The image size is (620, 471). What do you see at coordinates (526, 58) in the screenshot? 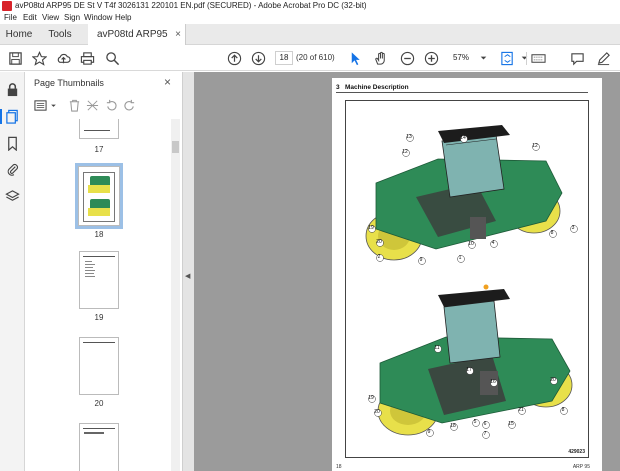
I see `toolbar-divider` at bounding box center [526, 58].